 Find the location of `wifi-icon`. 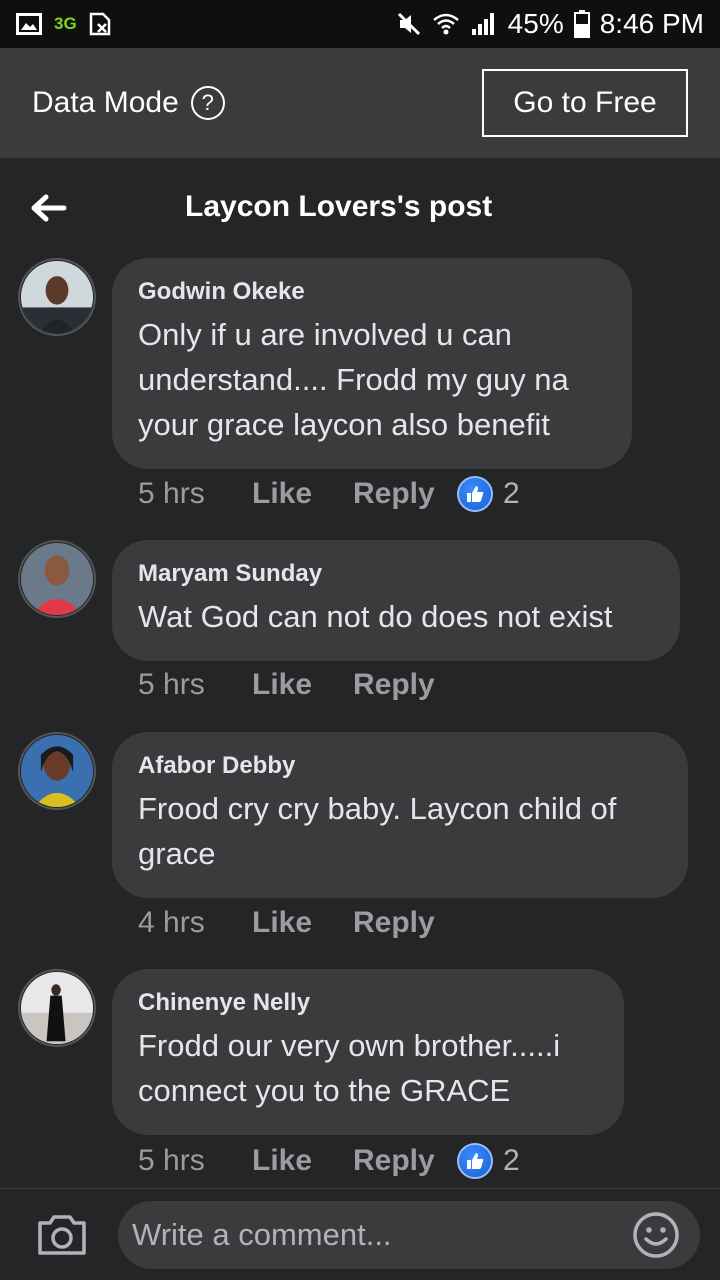

wifi-icon is located at coordinates (445, 24).